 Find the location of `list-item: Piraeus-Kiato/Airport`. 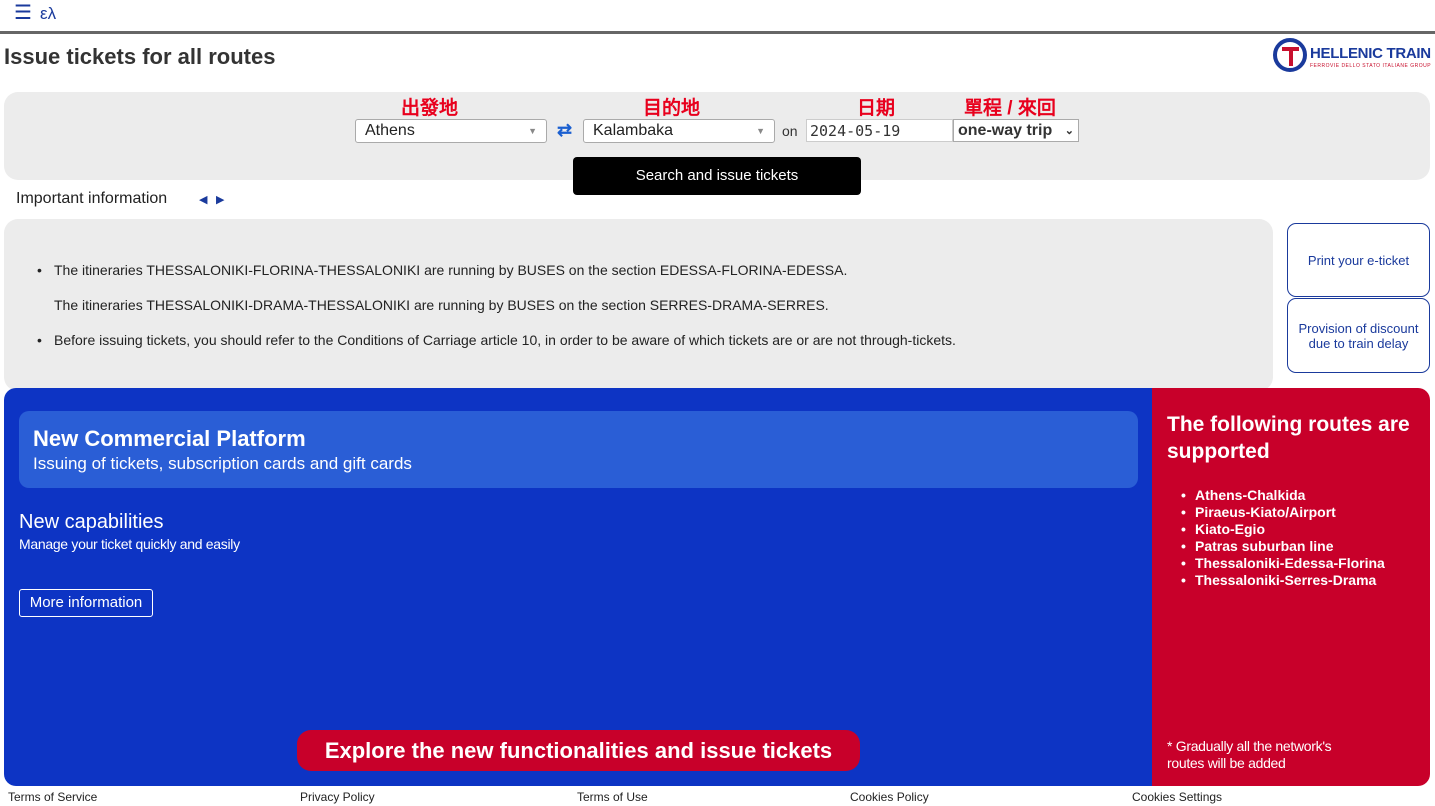

list-item: Piraeus-Kiato/Airport is located at coordinates (1283, 512).